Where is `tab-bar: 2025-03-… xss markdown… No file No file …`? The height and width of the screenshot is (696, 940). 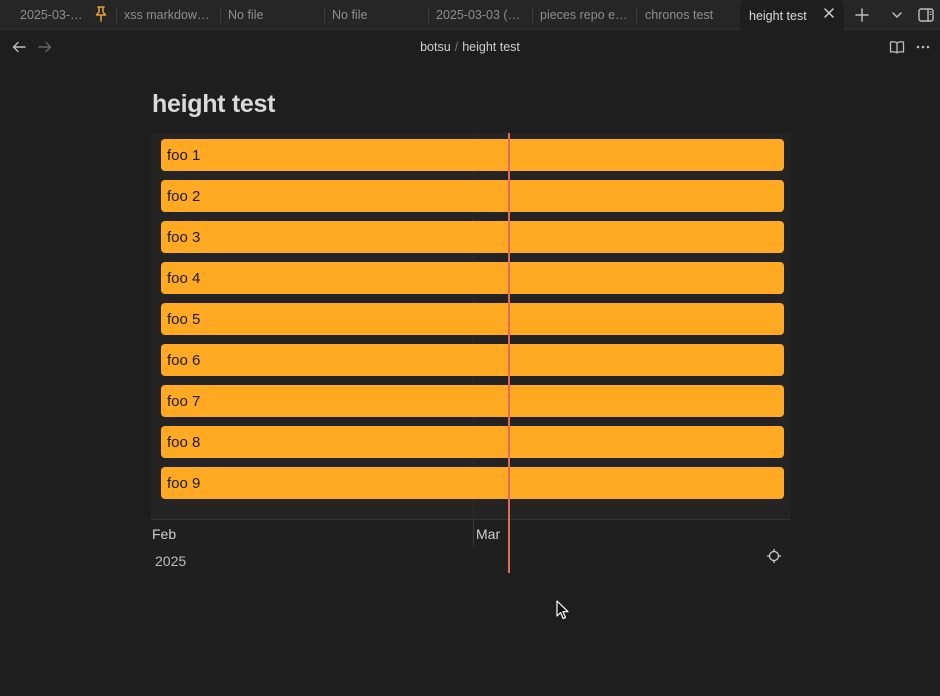 tab-bar: 2025-03-… xss markdown… No file No file … is located at coordinates (470, 15).